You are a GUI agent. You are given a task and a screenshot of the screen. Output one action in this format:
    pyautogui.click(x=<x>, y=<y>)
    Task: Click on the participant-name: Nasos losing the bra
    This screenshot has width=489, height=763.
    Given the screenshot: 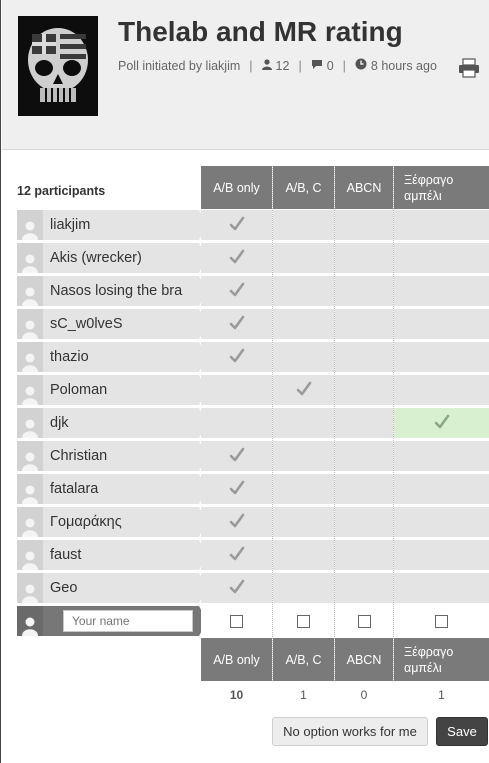 What is the action you would take?
    pyautogui.click(x=116, y=291)
    